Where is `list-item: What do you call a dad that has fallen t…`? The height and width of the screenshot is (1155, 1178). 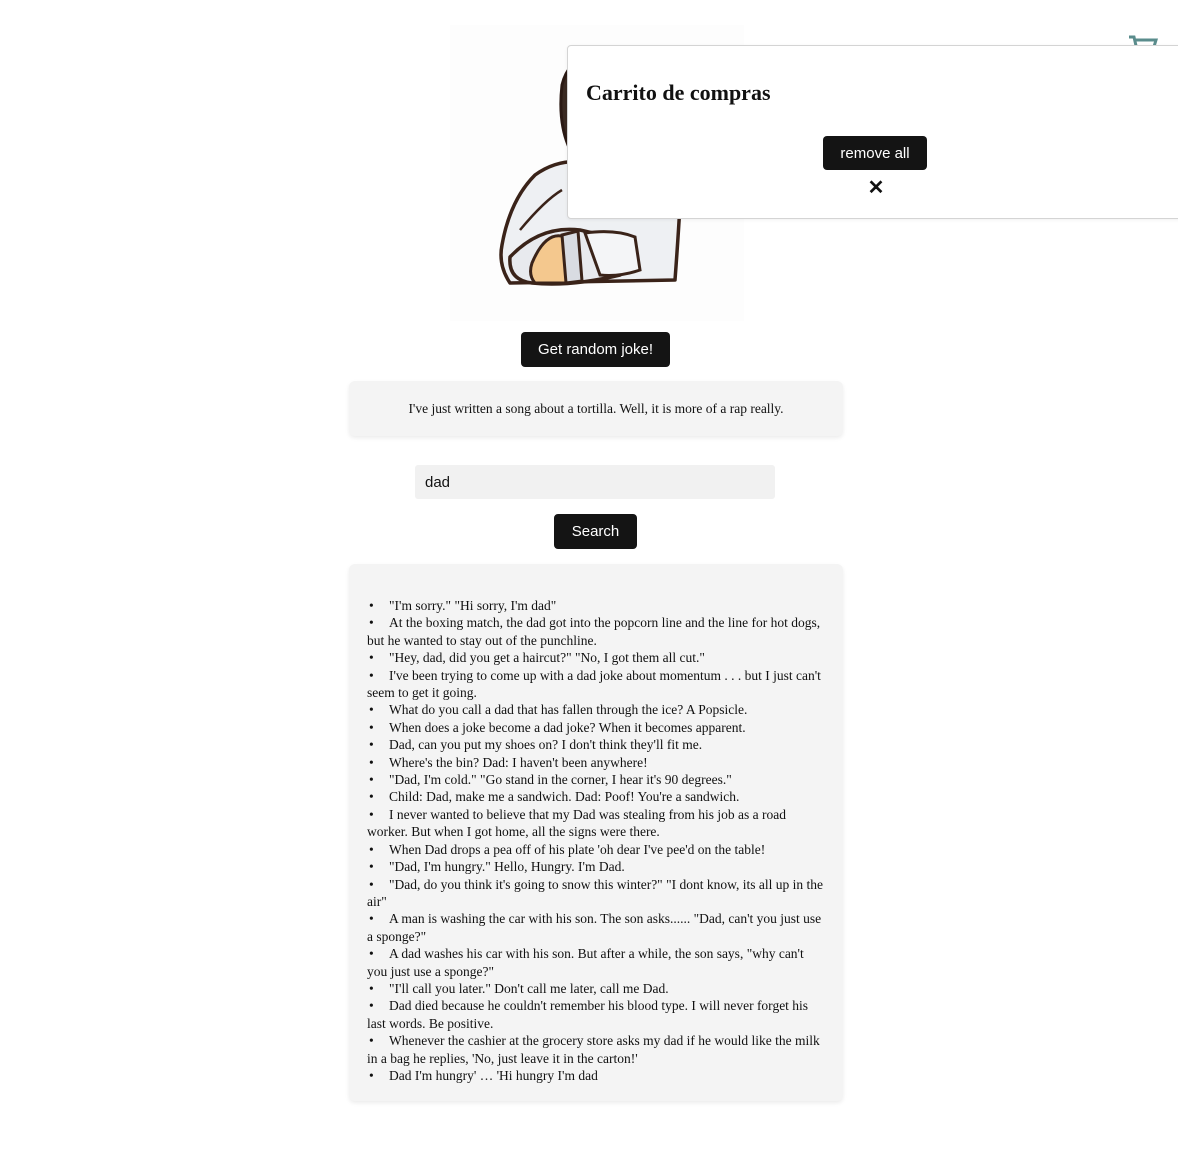
list-item: What do you call a dad that has fallen t… is located at coordinates (596, 709).